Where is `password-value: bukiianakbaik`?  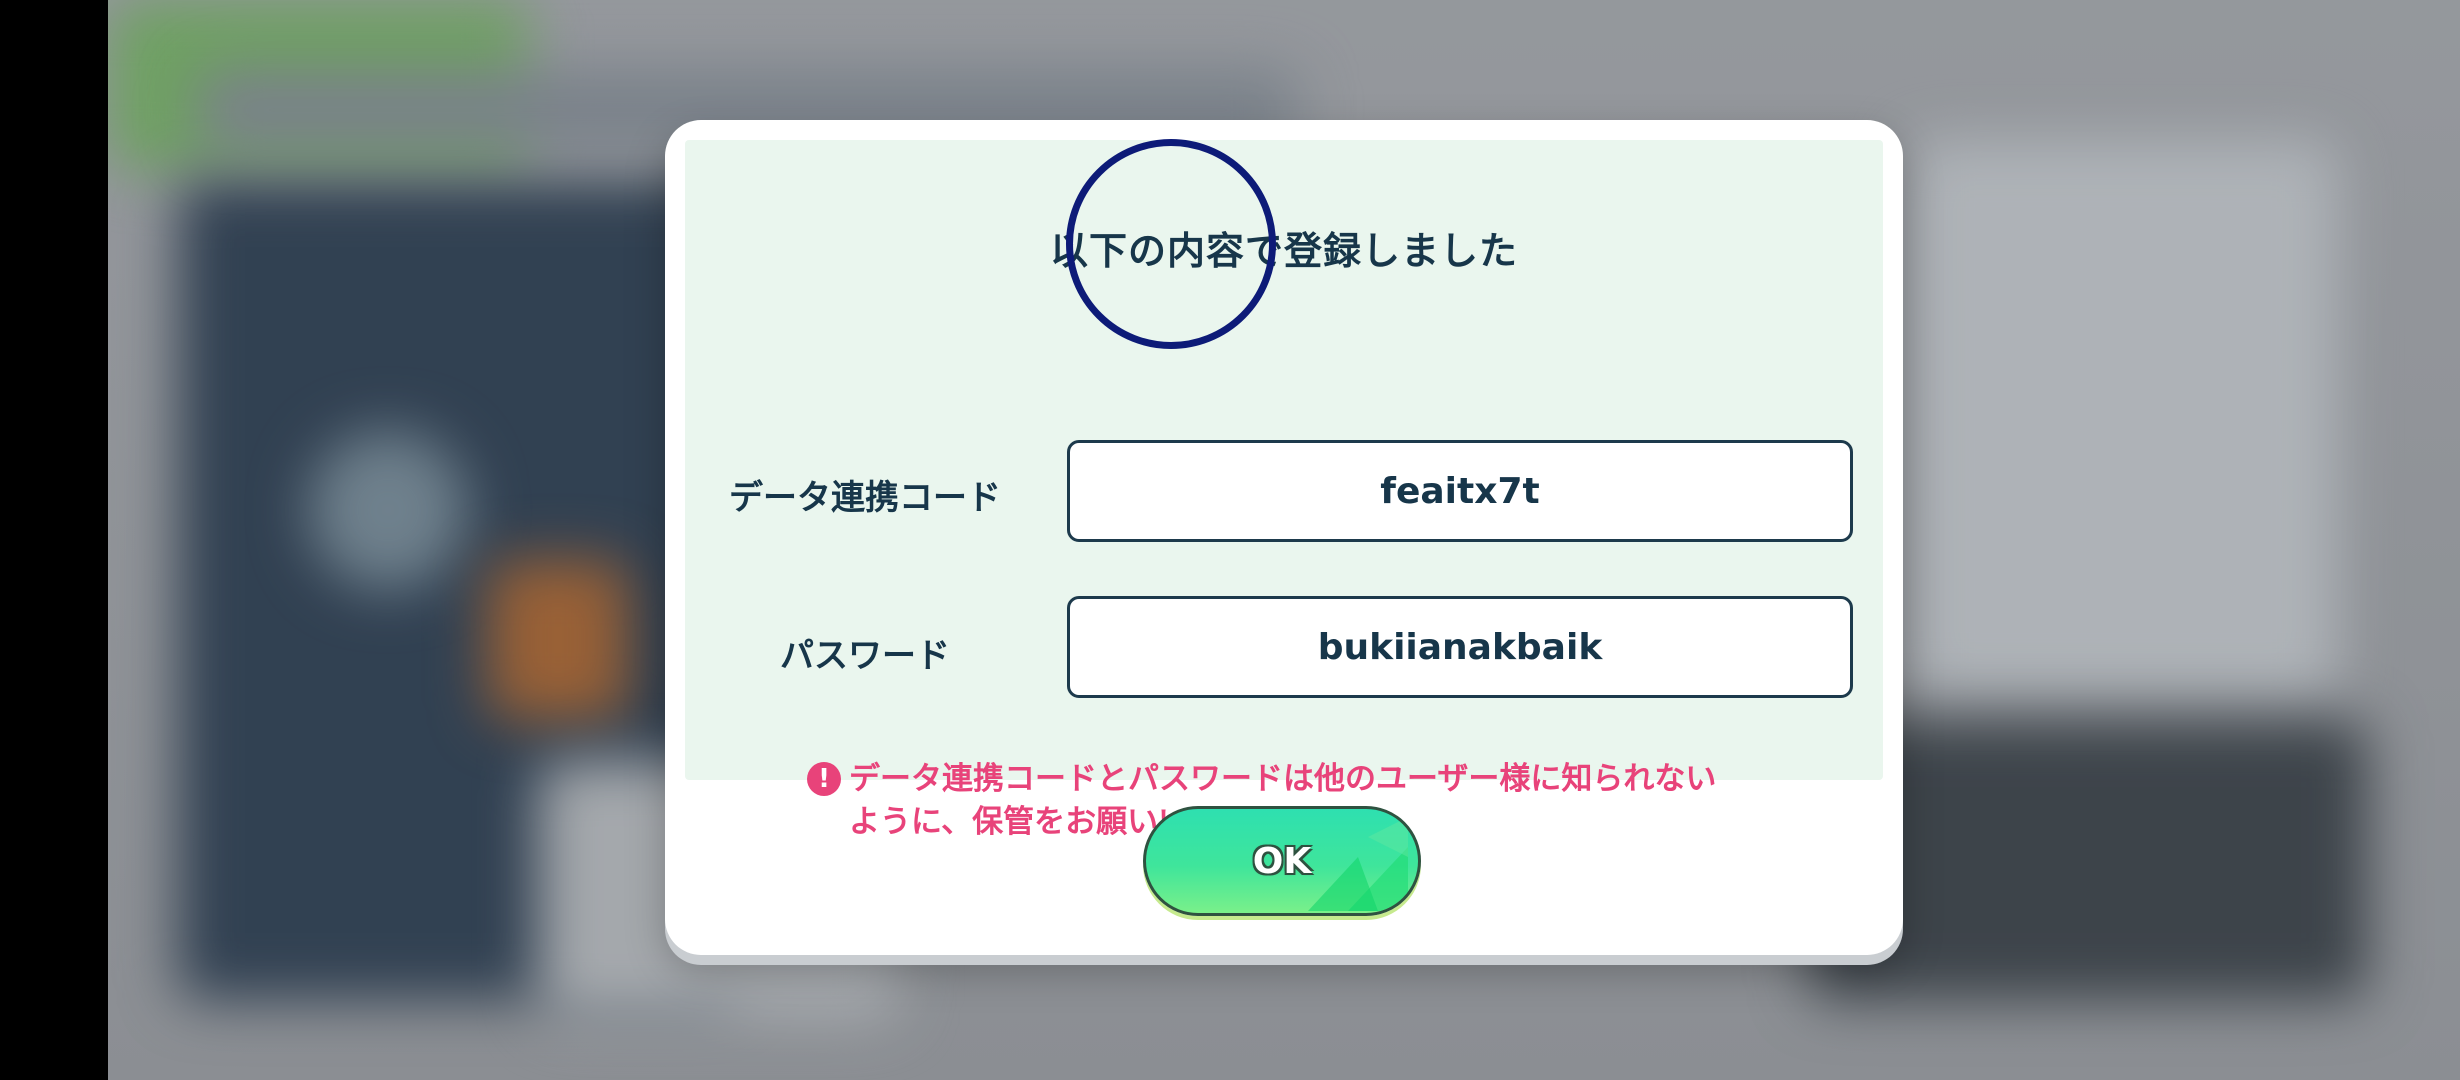
password-value: bukiianakbaik is located at coordinates (1460, 647).